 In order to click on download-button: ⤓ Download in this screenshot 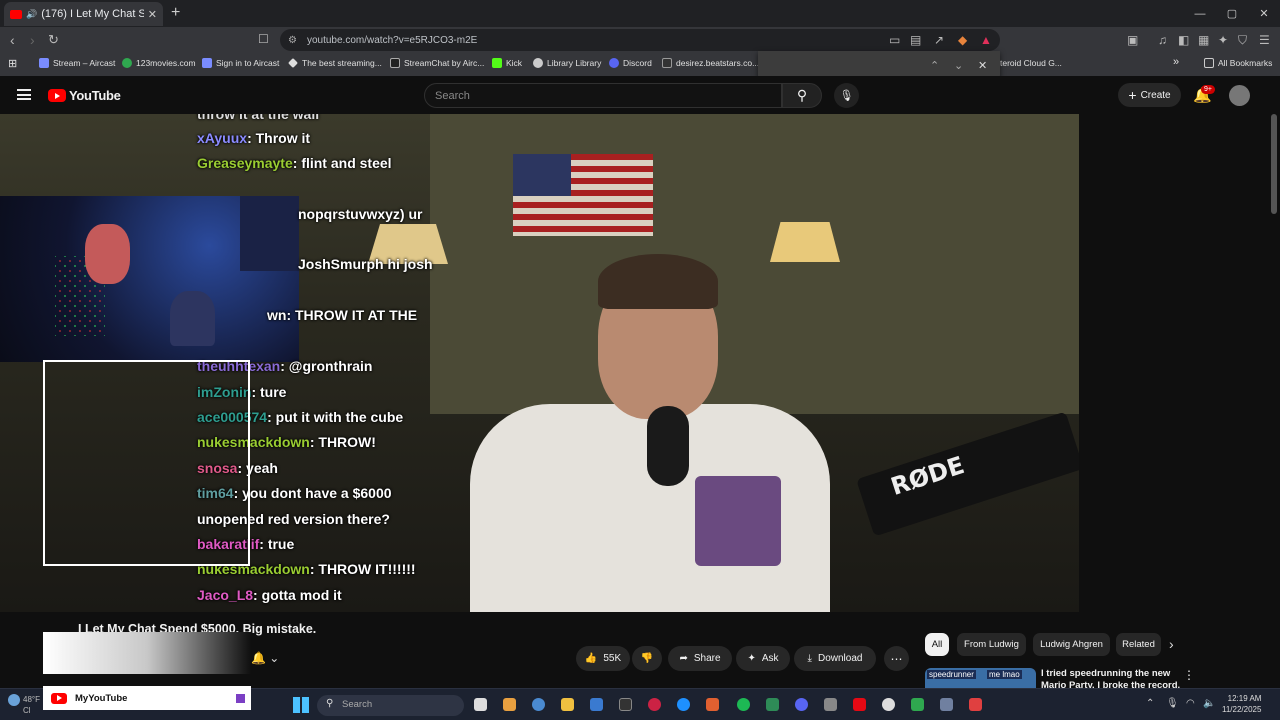, I will do `click(835, 658)`.